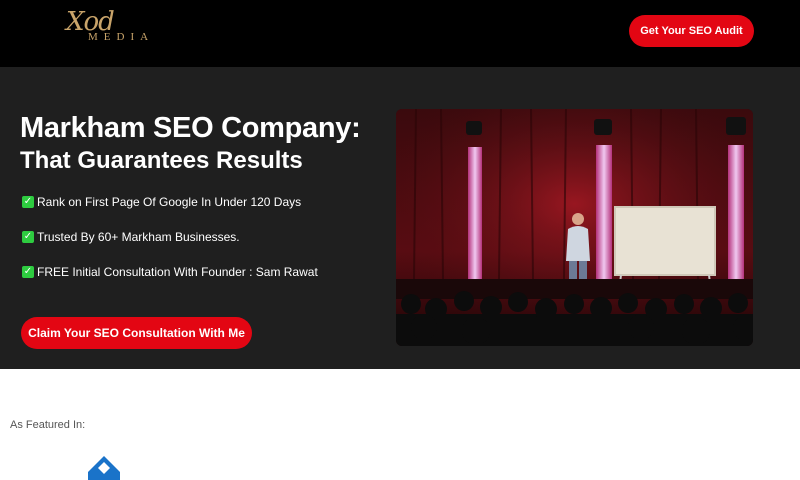  I want to click on blue-diamond-logo-icon, so click(104, 468).